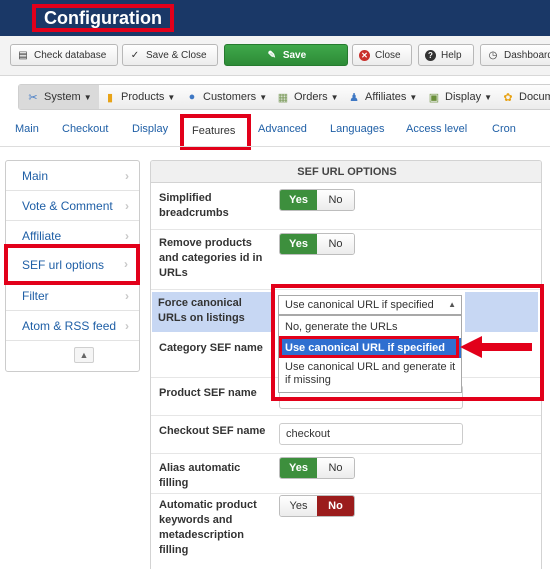 The image size is (550, 569). I want to click on simplified-breadcrumbs-toggle: Yes No, so click(317, 200).